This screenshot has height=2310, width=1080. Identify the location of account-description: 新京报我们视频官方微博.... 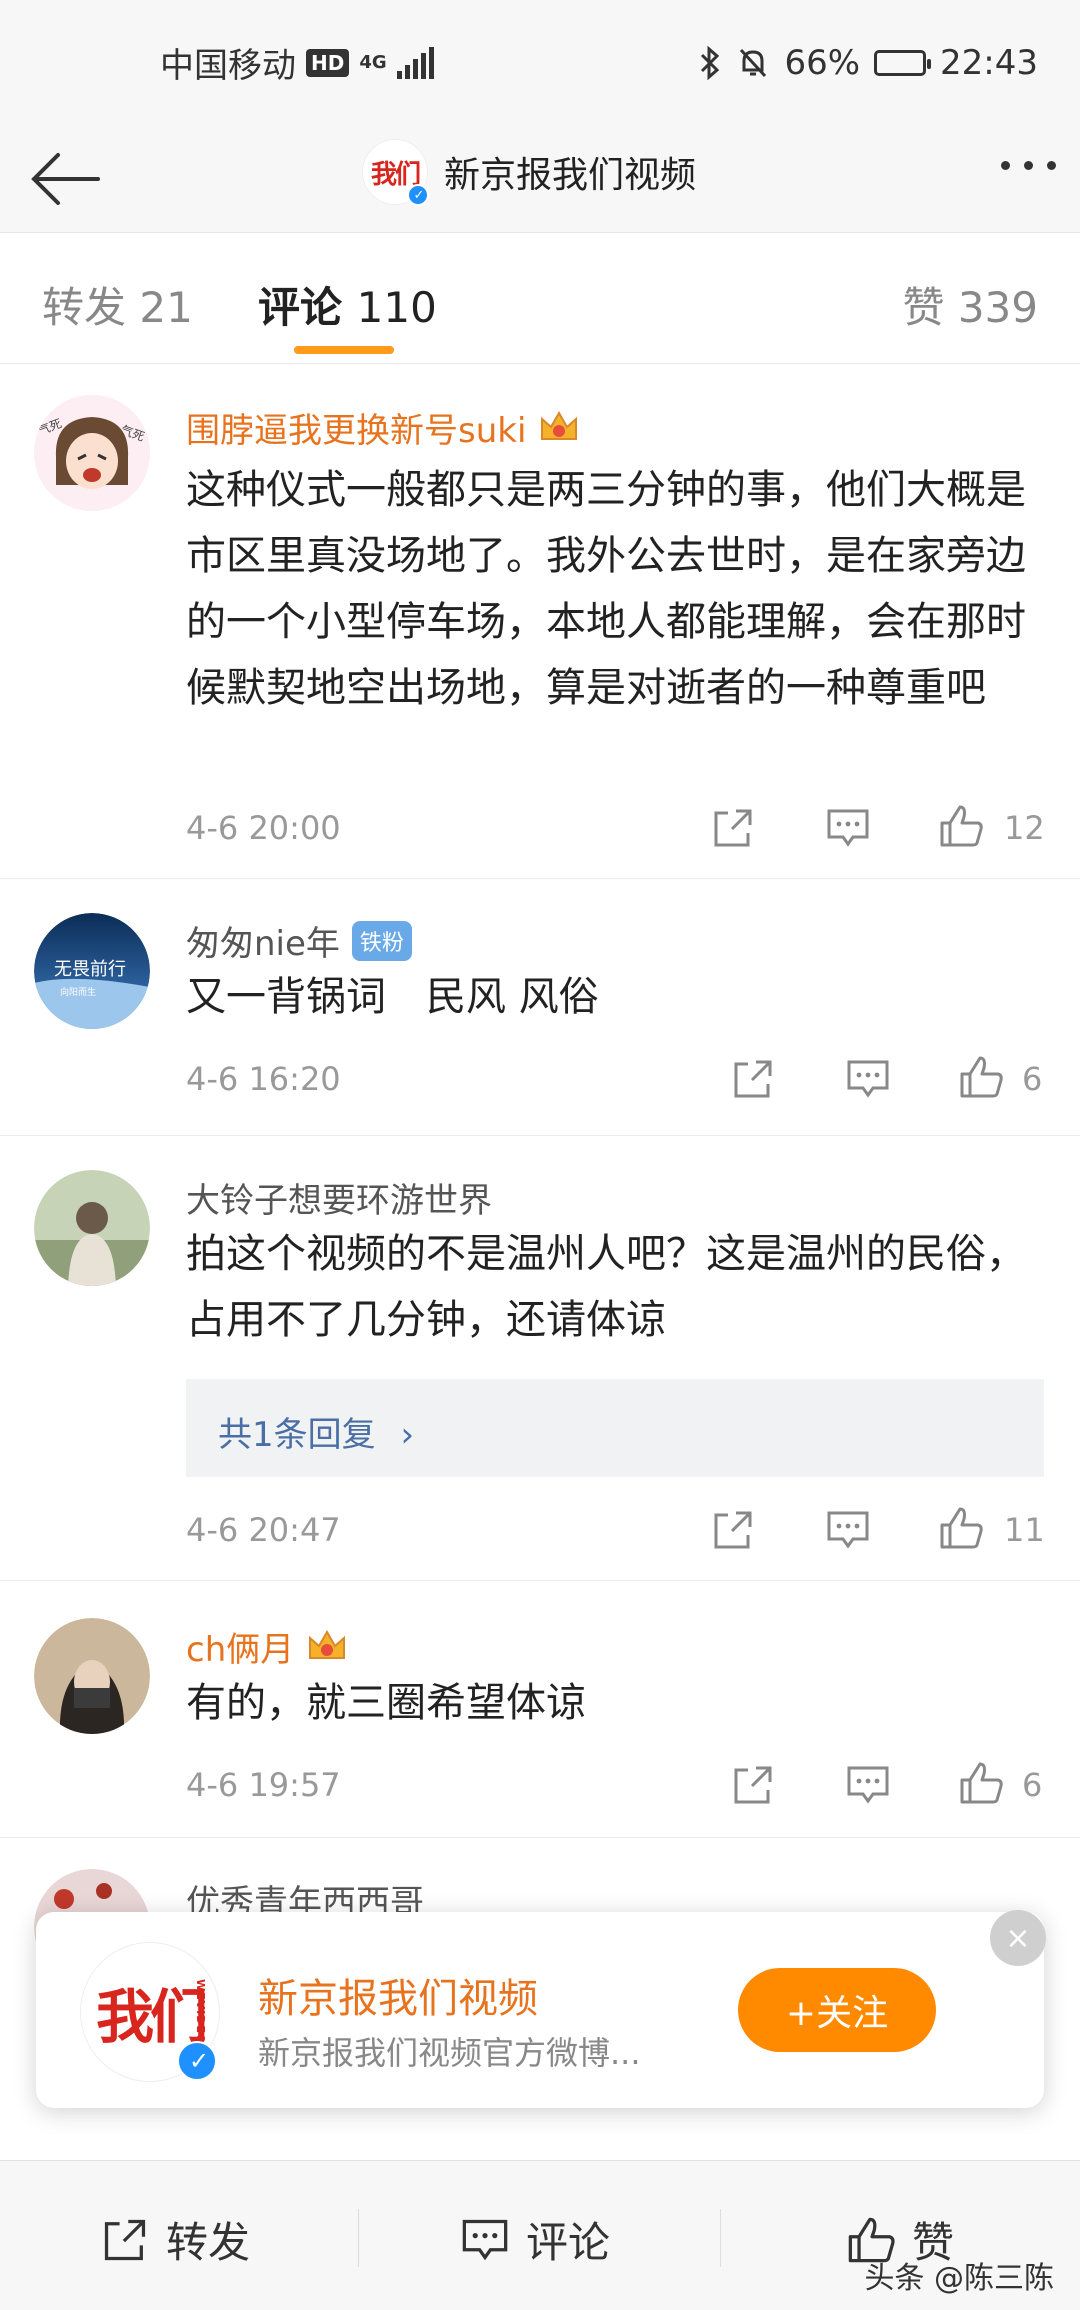
(449, 2053).